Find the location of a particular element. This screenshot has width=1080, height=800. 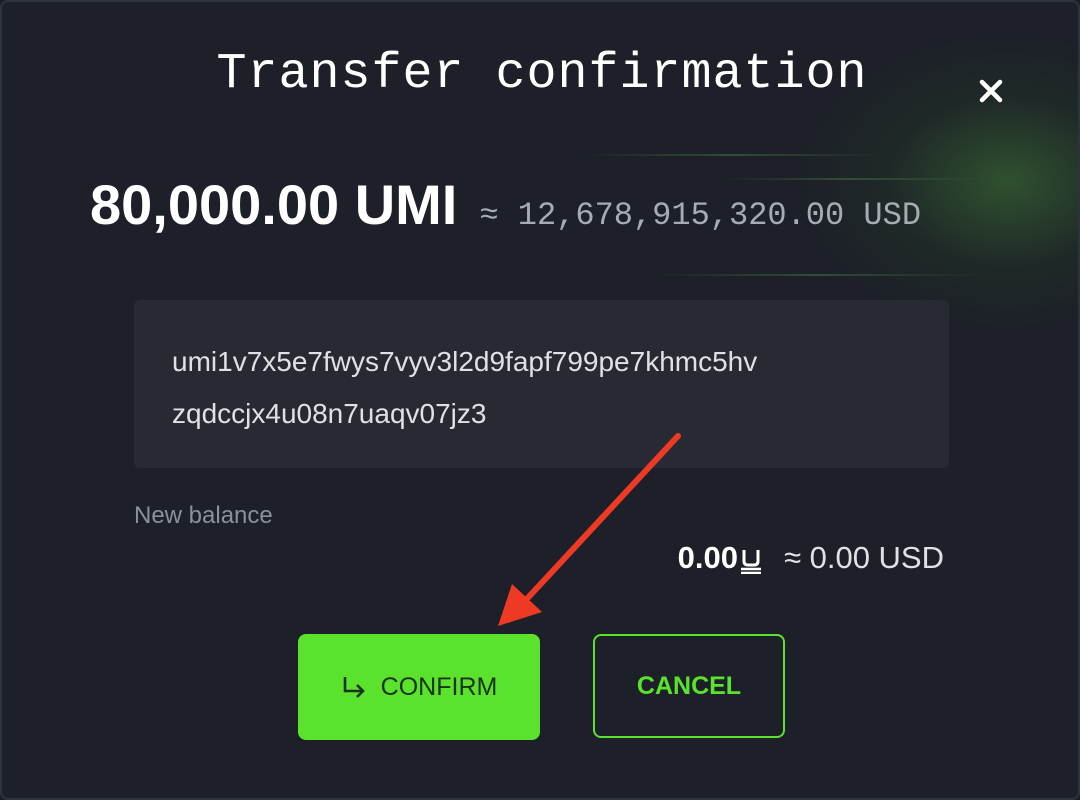

cancel-button: CANCEL is located at coordinates (689, 686).